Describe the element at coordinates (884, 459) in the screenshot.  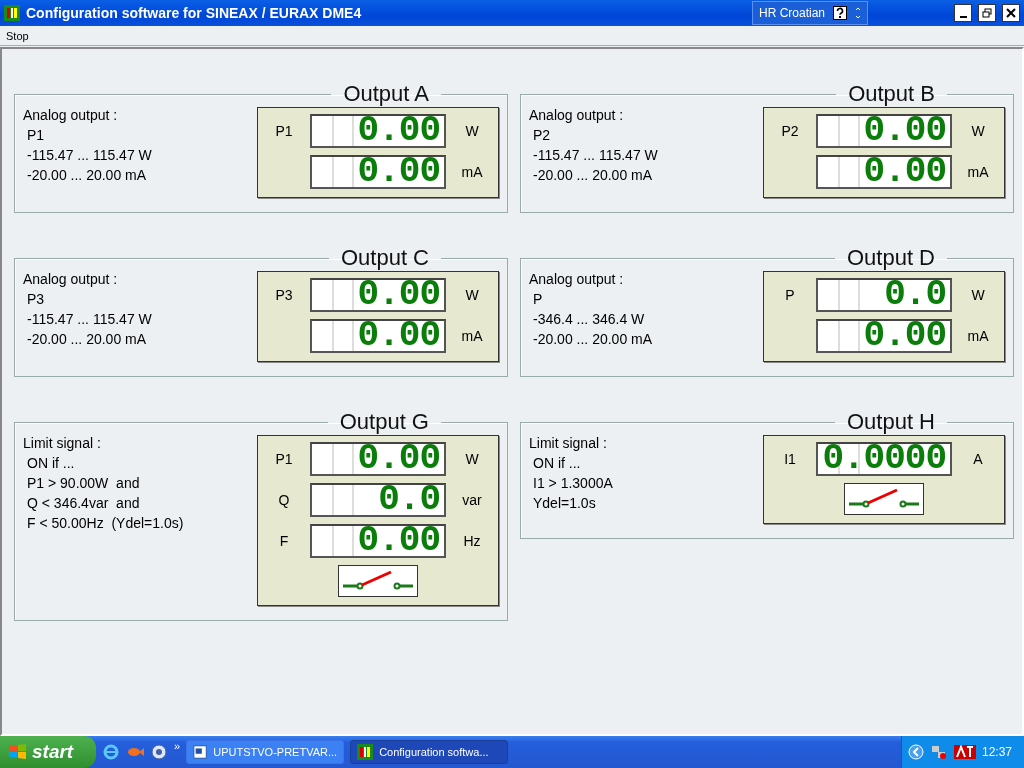
I see `digital-readout: 0.0000` at that location.